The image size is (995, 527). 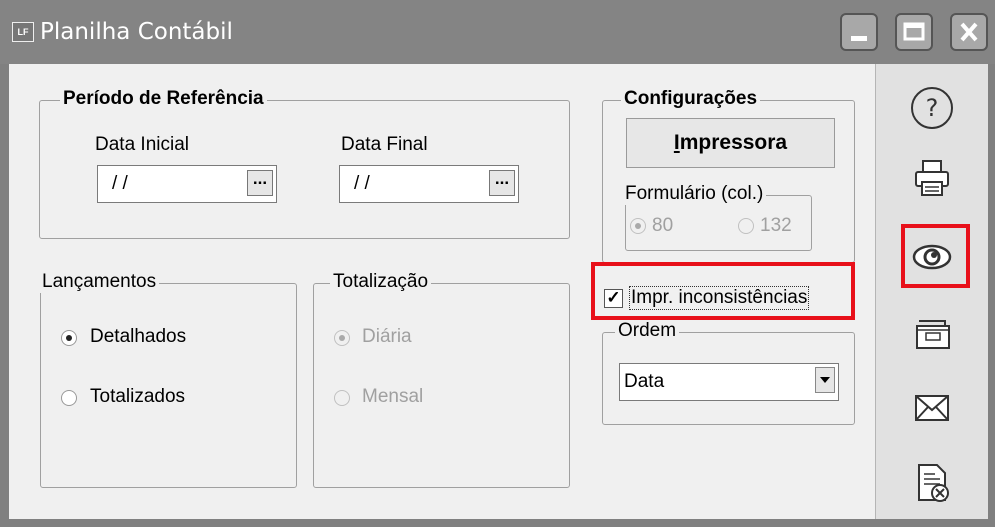 What do you see at coordinates (638, 226) in the screenshot?
I see `formulario-80-radio` at bounding box center [638, 226].